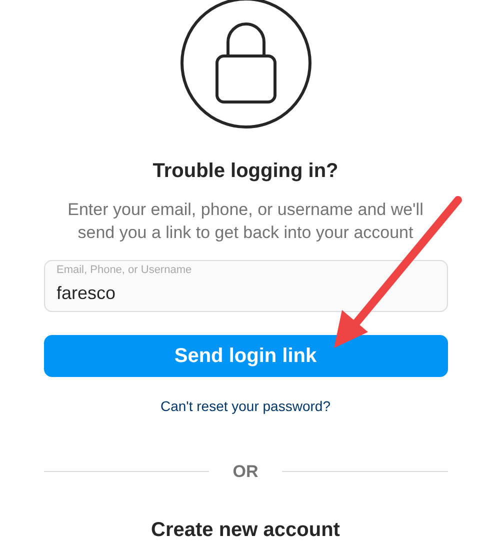 Image resolution: width=491 pixels, height=560 pixels. I want to click on page-title: Trouble logging in?, so click(245, 171).